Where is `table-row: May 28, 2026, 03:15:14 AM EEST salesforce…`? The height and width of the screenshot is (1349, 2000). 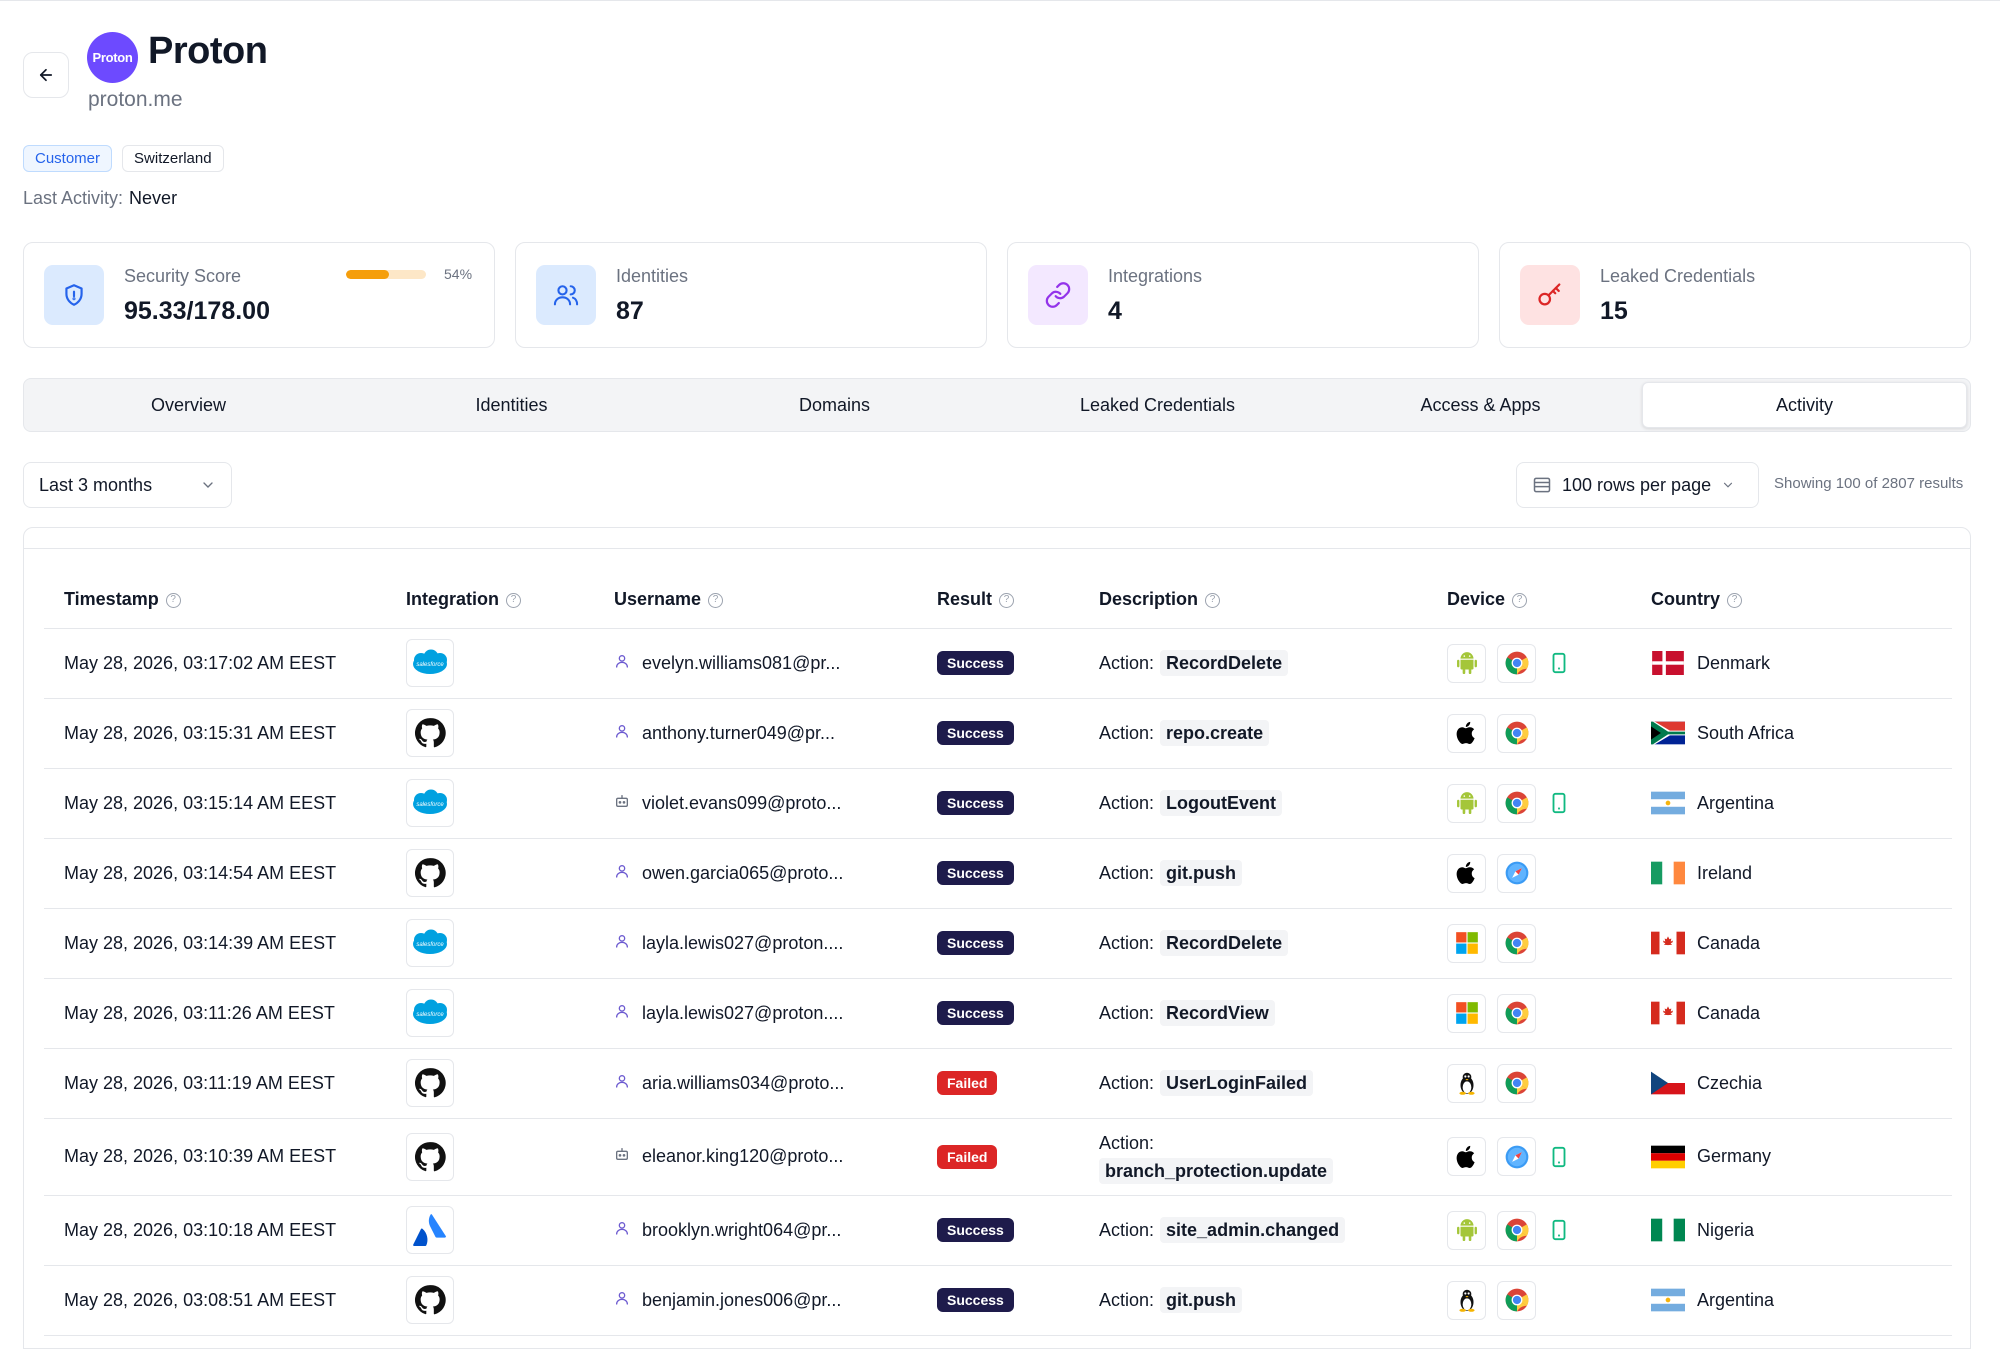 table-row: May 28, 2026, 03:15:14 AM EEST salesforce… is located at coordinates (998, 803).